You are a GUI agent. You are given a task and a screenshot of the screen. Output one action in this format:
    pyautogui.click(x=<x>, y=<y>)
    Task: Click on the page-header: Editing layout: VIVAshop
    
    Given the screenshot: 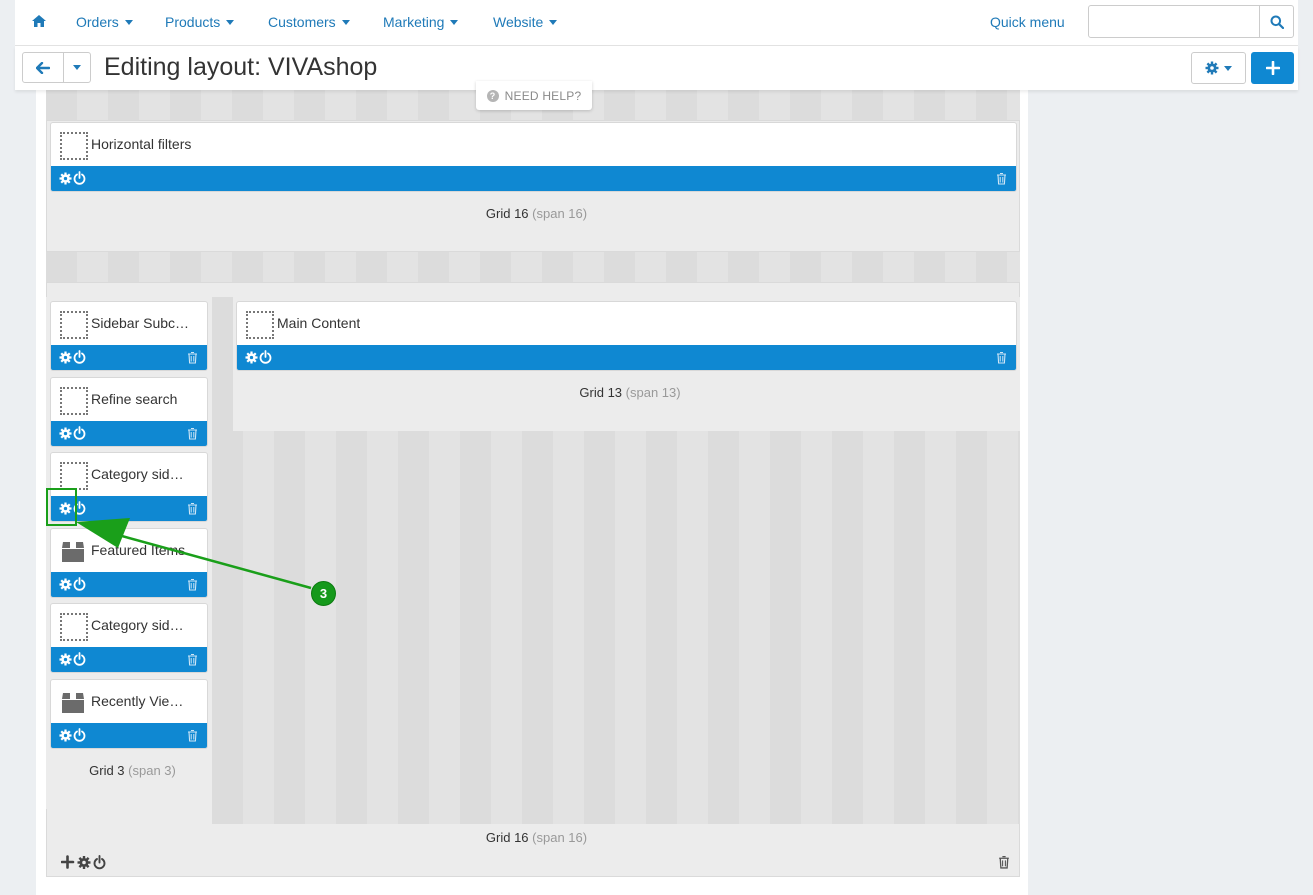 What is the action you would take?
    pyautogui.click(x=656, y=68)
    